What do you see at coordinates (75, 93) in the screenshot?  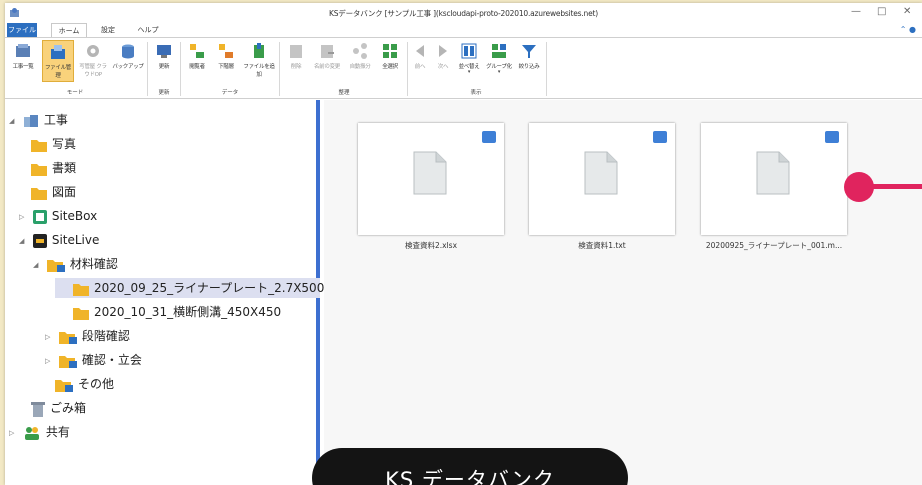 I see `group-label-mode: モード` at bounding box center [75, 93].